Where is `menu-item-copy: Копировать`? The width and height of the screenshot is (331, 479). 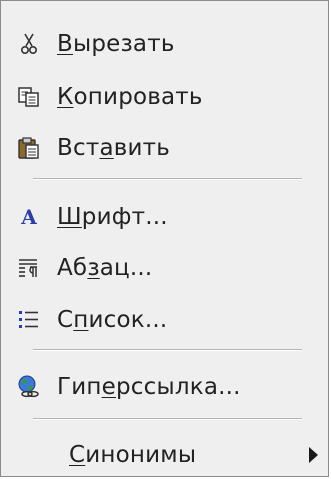
menu-item-copy: Копировать is located at coordinates (164, 97).